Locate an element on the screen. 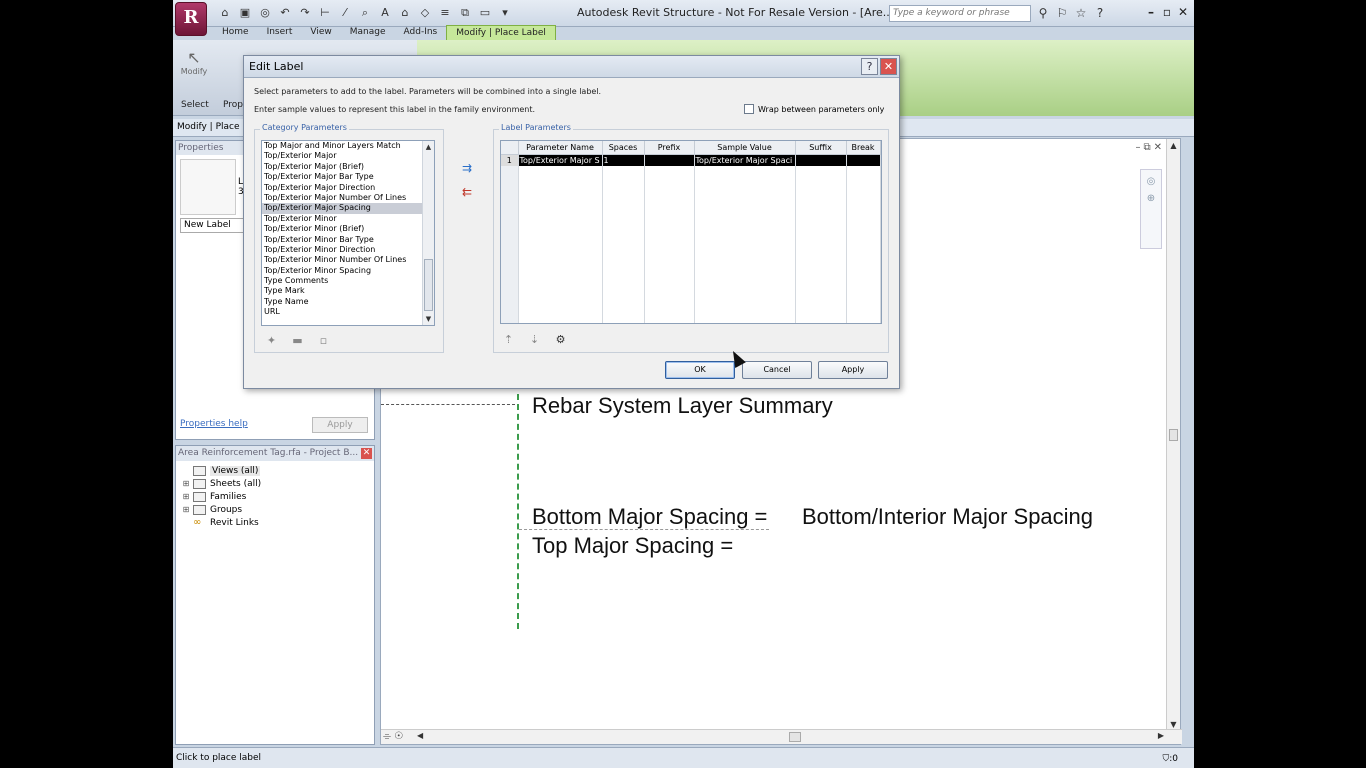 The height and width of the screenshot is (768, 1366). list-scrollbar: ▲ ▼ is located at coordinates (428, 233).